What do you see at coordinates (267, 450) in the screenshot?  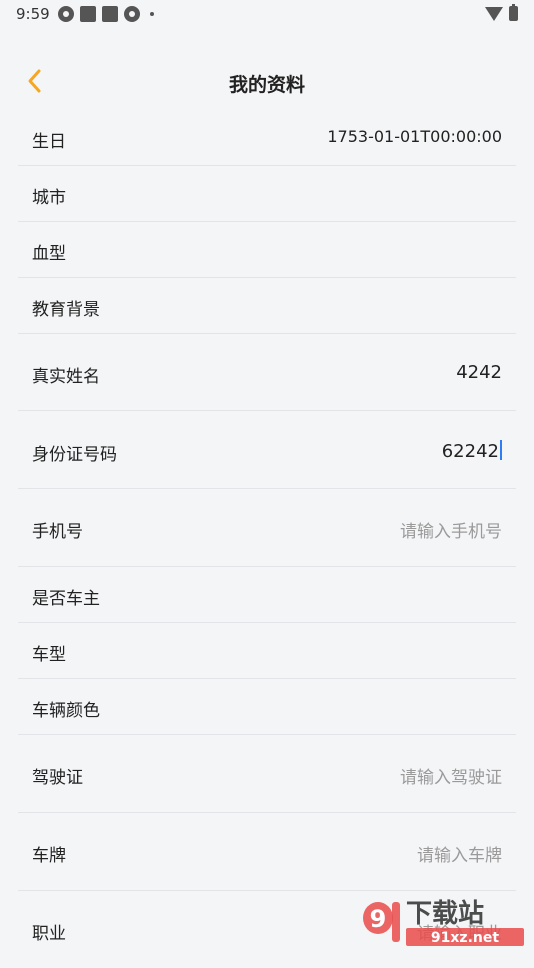 I see `row-id-number: 身份证号码 62242` at bounding box center [267, 450].